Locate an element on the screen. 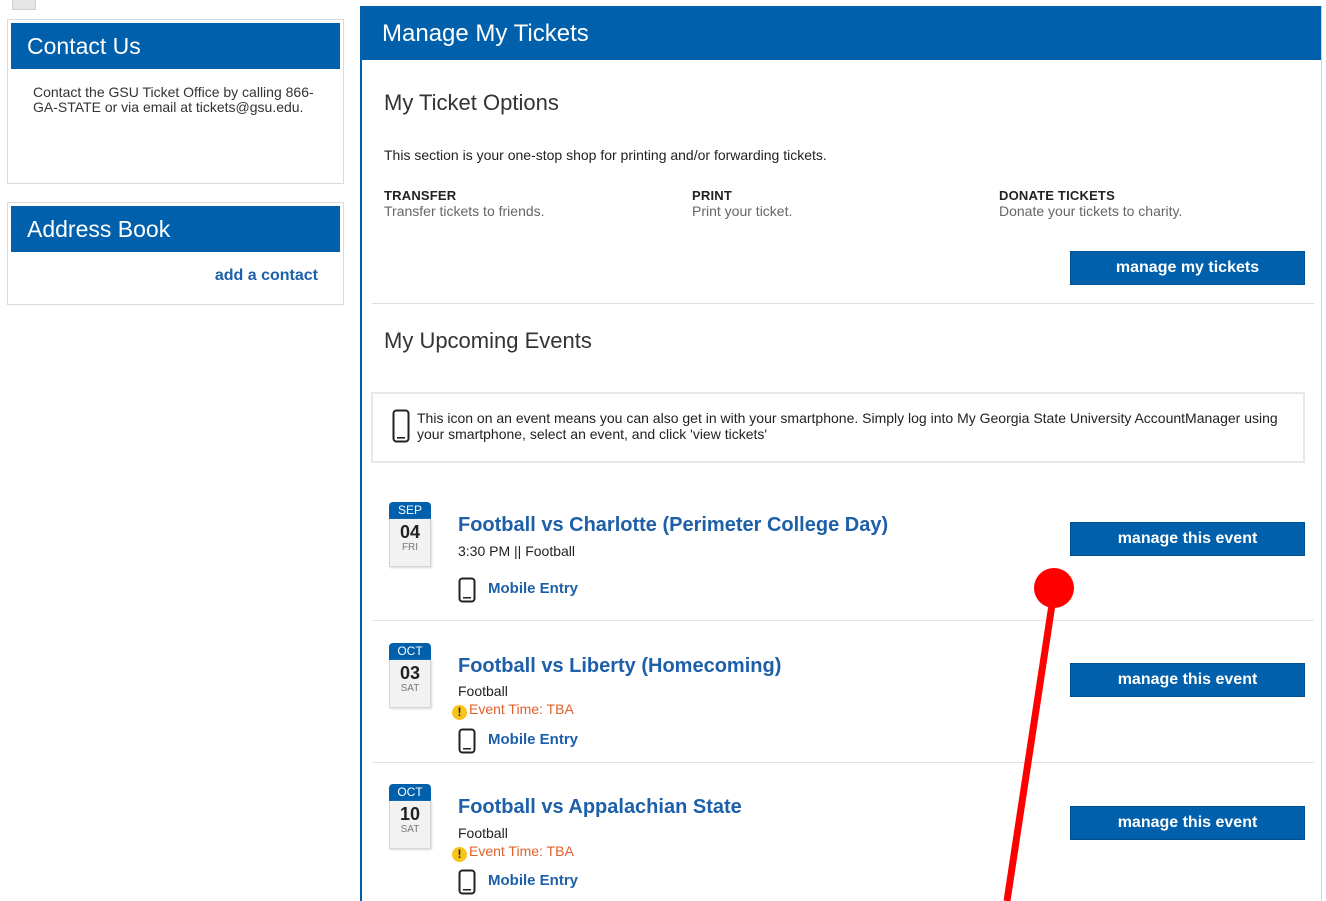  event-date-badge: OCT 03 SAT is located at coordinates (410, 676).